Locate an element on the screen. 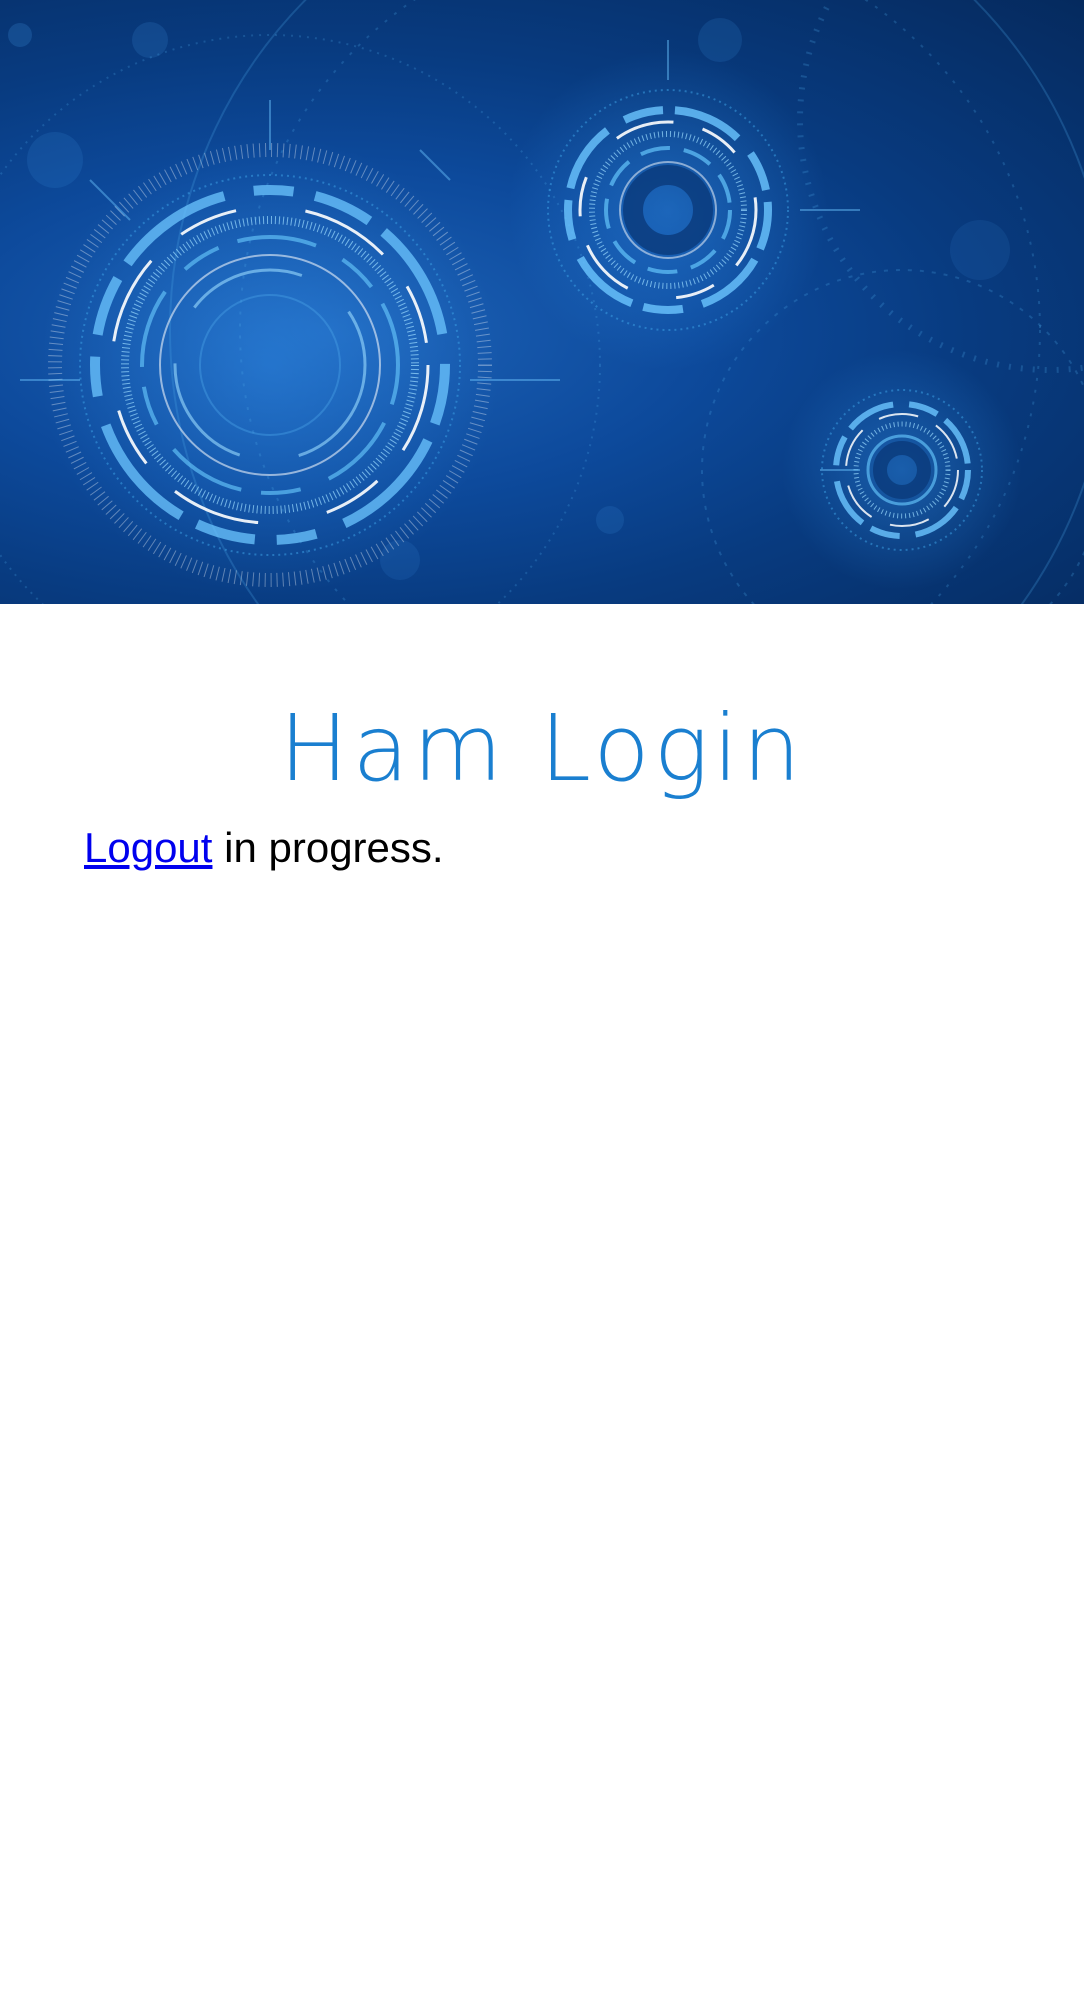 The width and height of the screenshot is (1084, 2012). status-text: in progress. is located at coordinates (328, 847).